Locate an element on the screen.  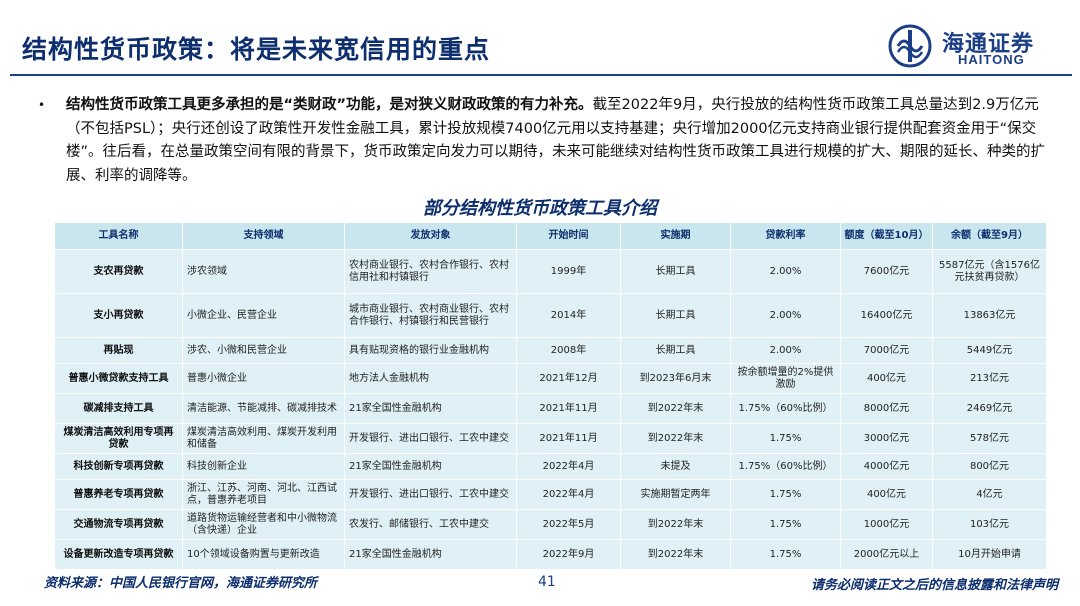
table-cell: 3000亿元 is located at coordinates (886, 438).